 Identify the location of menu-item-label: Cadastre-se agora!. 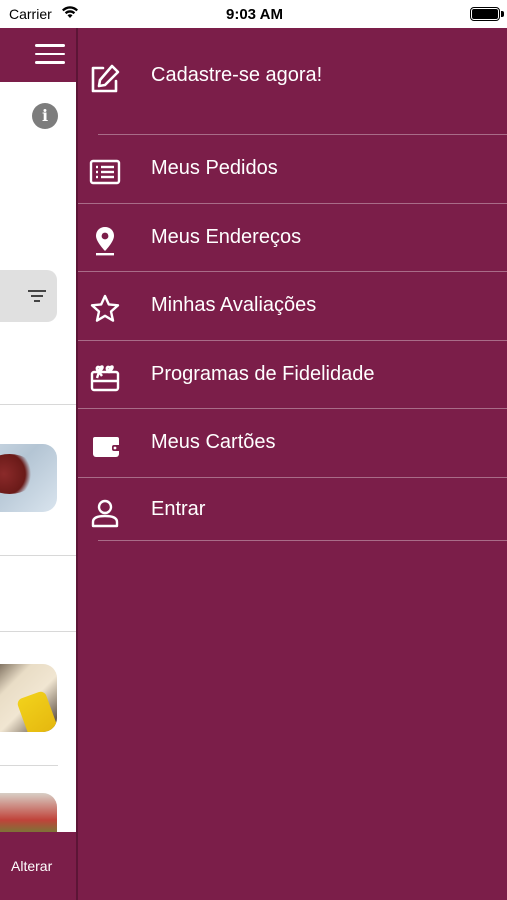
(237, 75).